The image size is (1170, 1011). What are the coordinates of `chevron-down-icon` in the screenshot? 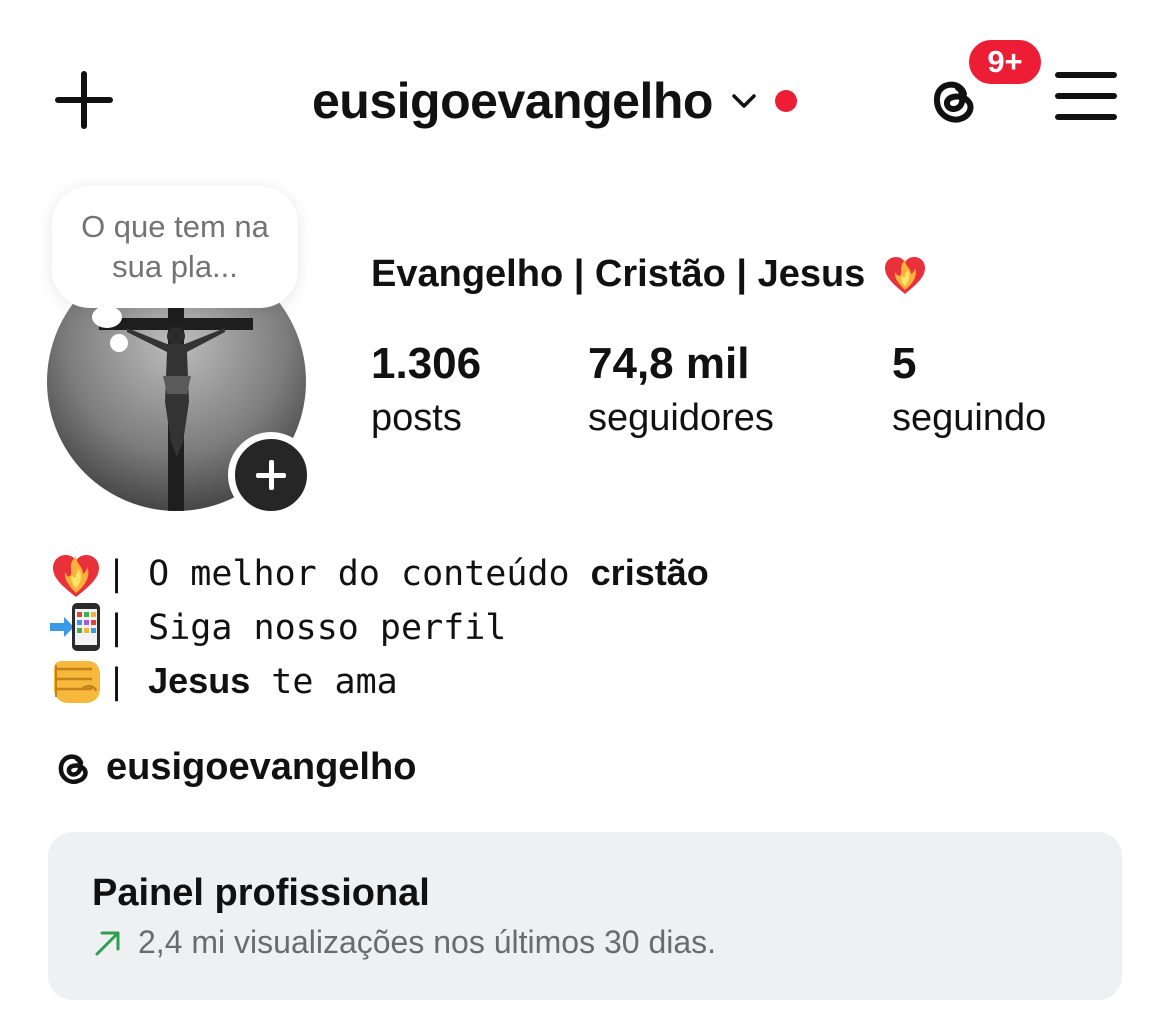 It's located at (744, 101).